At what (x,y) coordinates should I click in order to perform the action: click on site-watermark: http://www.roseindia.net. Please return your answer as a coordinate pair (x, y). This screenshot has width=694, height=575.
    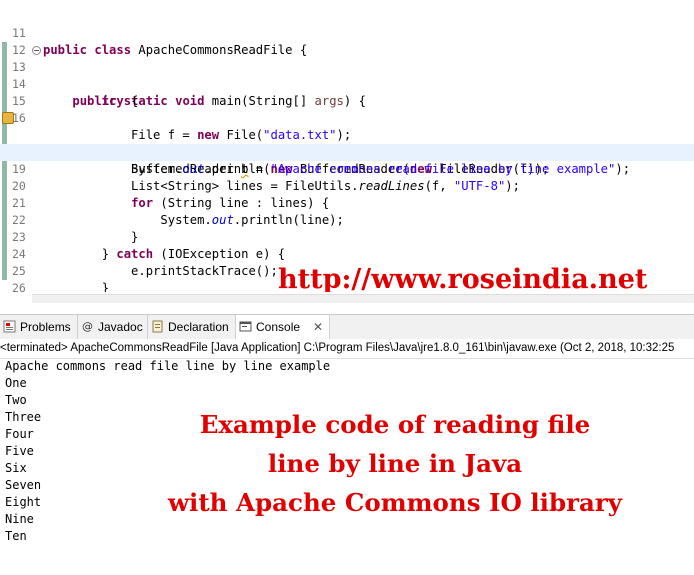
    Looking at the image, I should click on (463, 278).